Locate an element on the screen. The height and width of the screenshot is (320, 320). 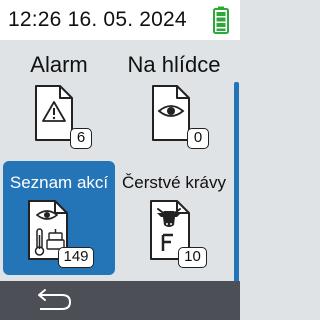
scrollbar is located at coordinates (236, 198).